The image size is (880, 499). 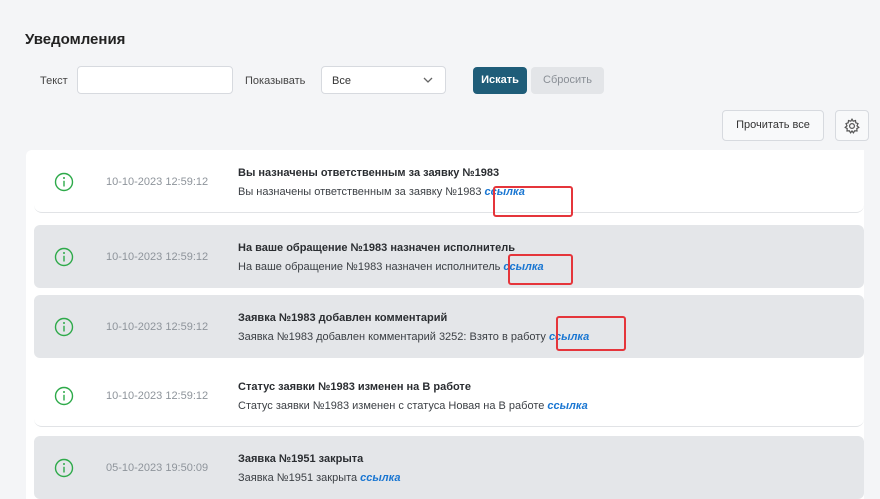 I want to click on notification-text-line: Заявка №1951 закрыта ссылка, so click(x=319, y=478).